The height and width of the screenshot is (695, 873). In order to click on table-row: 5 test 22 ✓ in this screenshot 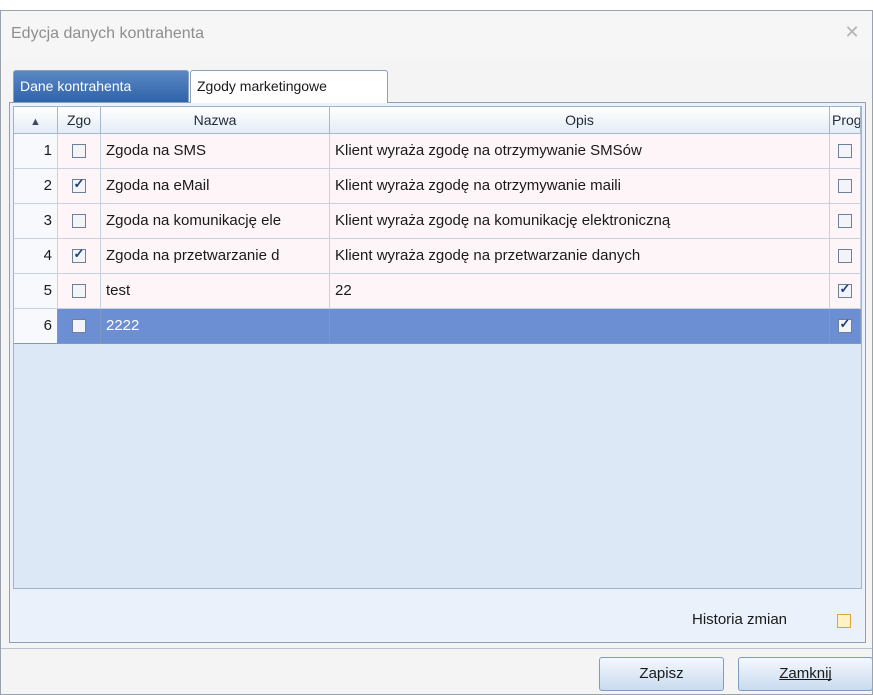, I will do `click(437, 291)`.